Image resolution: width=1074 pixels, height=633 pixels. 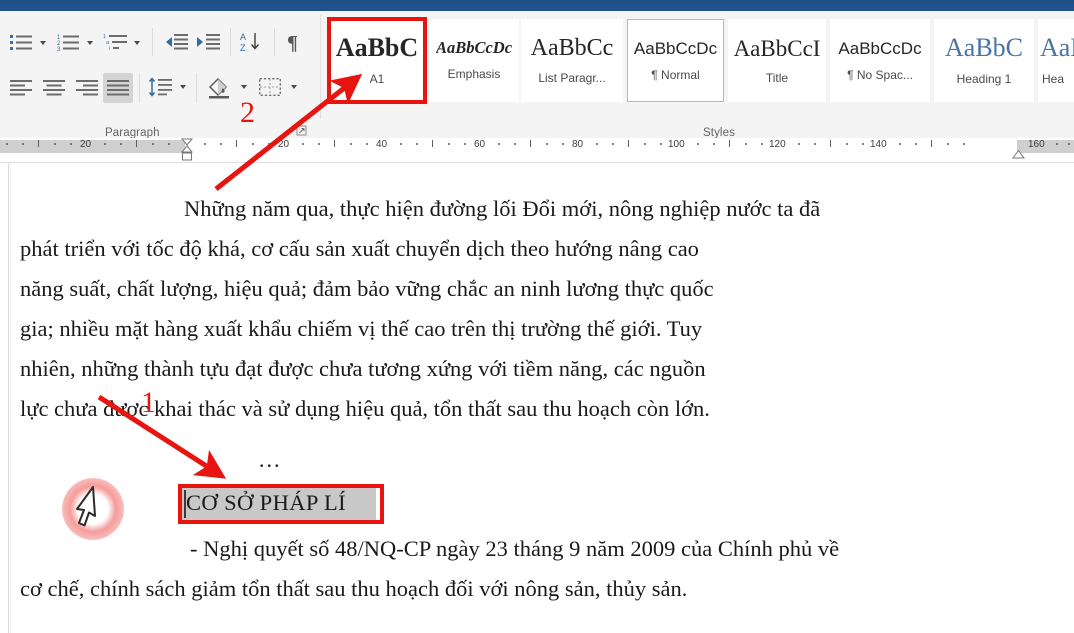 I want to click on show-formatting-marks-icon: ¶, so click(x=294, y=42).